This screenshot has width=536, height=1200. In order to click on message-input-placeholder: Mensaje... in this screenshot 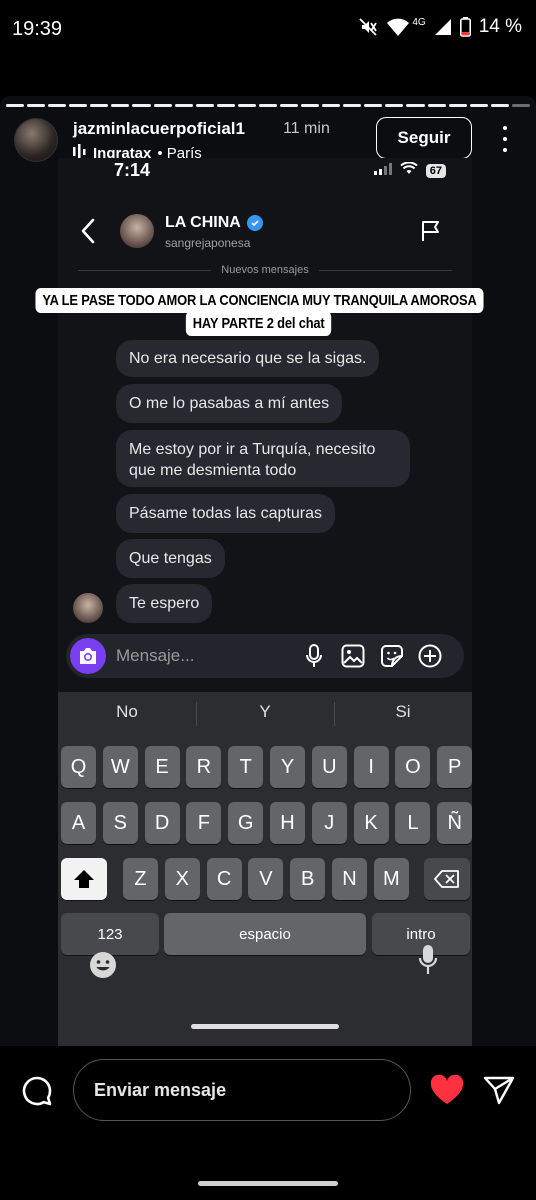, I will do `click(155, 656)`.